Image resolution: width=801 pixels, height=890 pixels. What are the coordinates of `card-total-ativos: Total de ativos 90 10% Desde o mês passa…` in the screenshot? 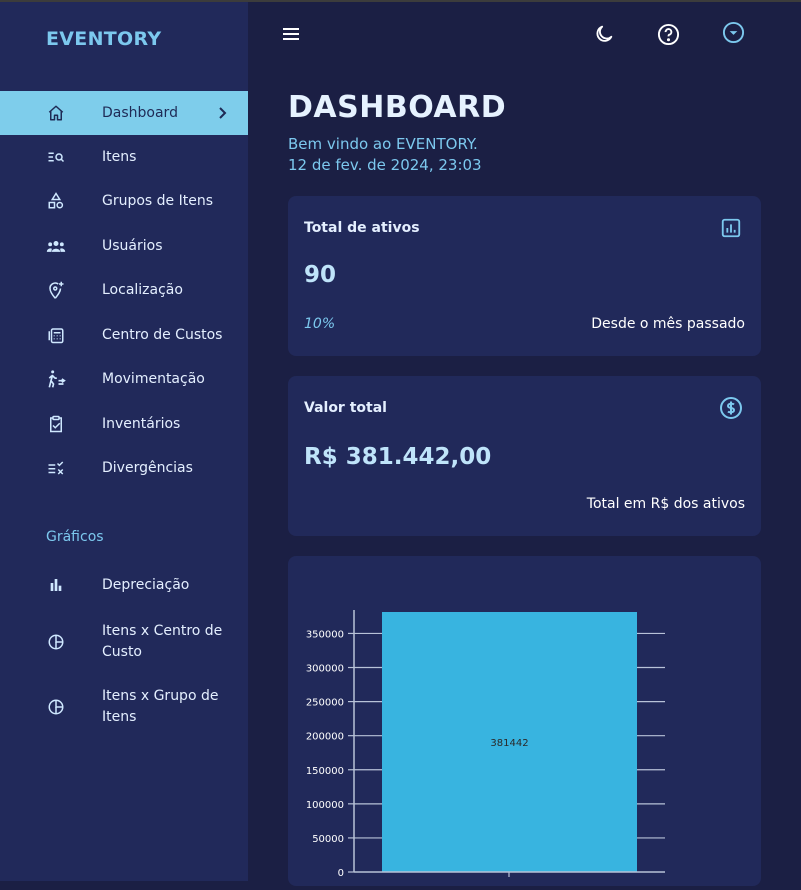 It's located at (524, 276).